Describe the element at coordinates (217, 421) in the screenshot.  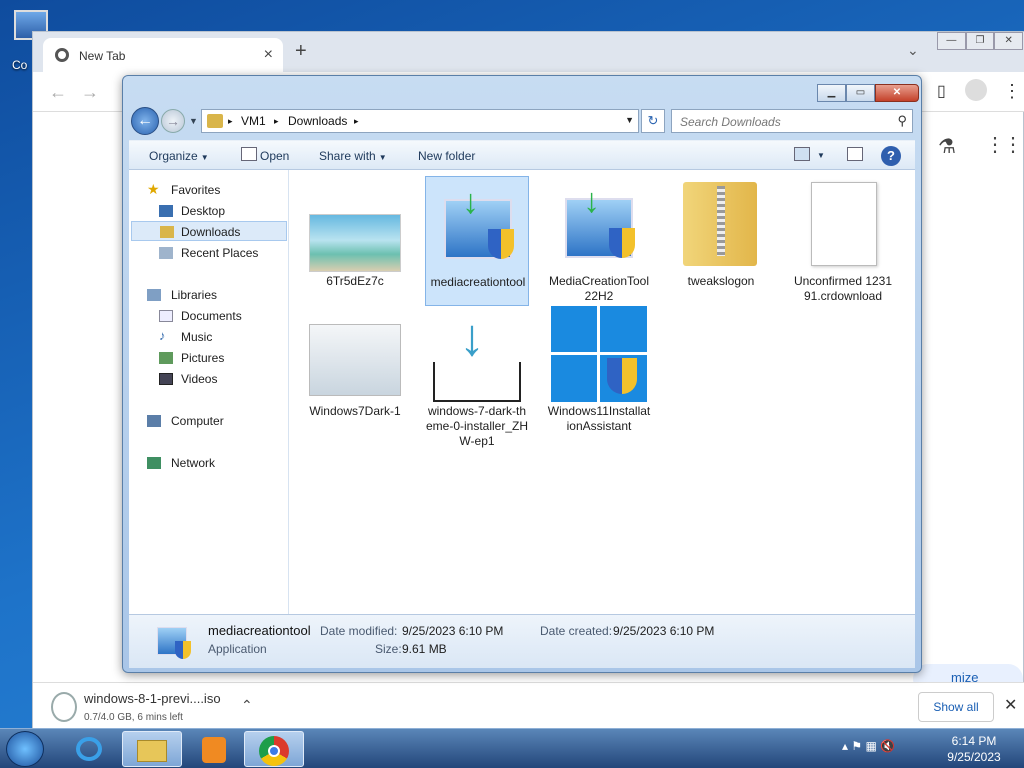
I see `nav-computer: Computer` at that location.